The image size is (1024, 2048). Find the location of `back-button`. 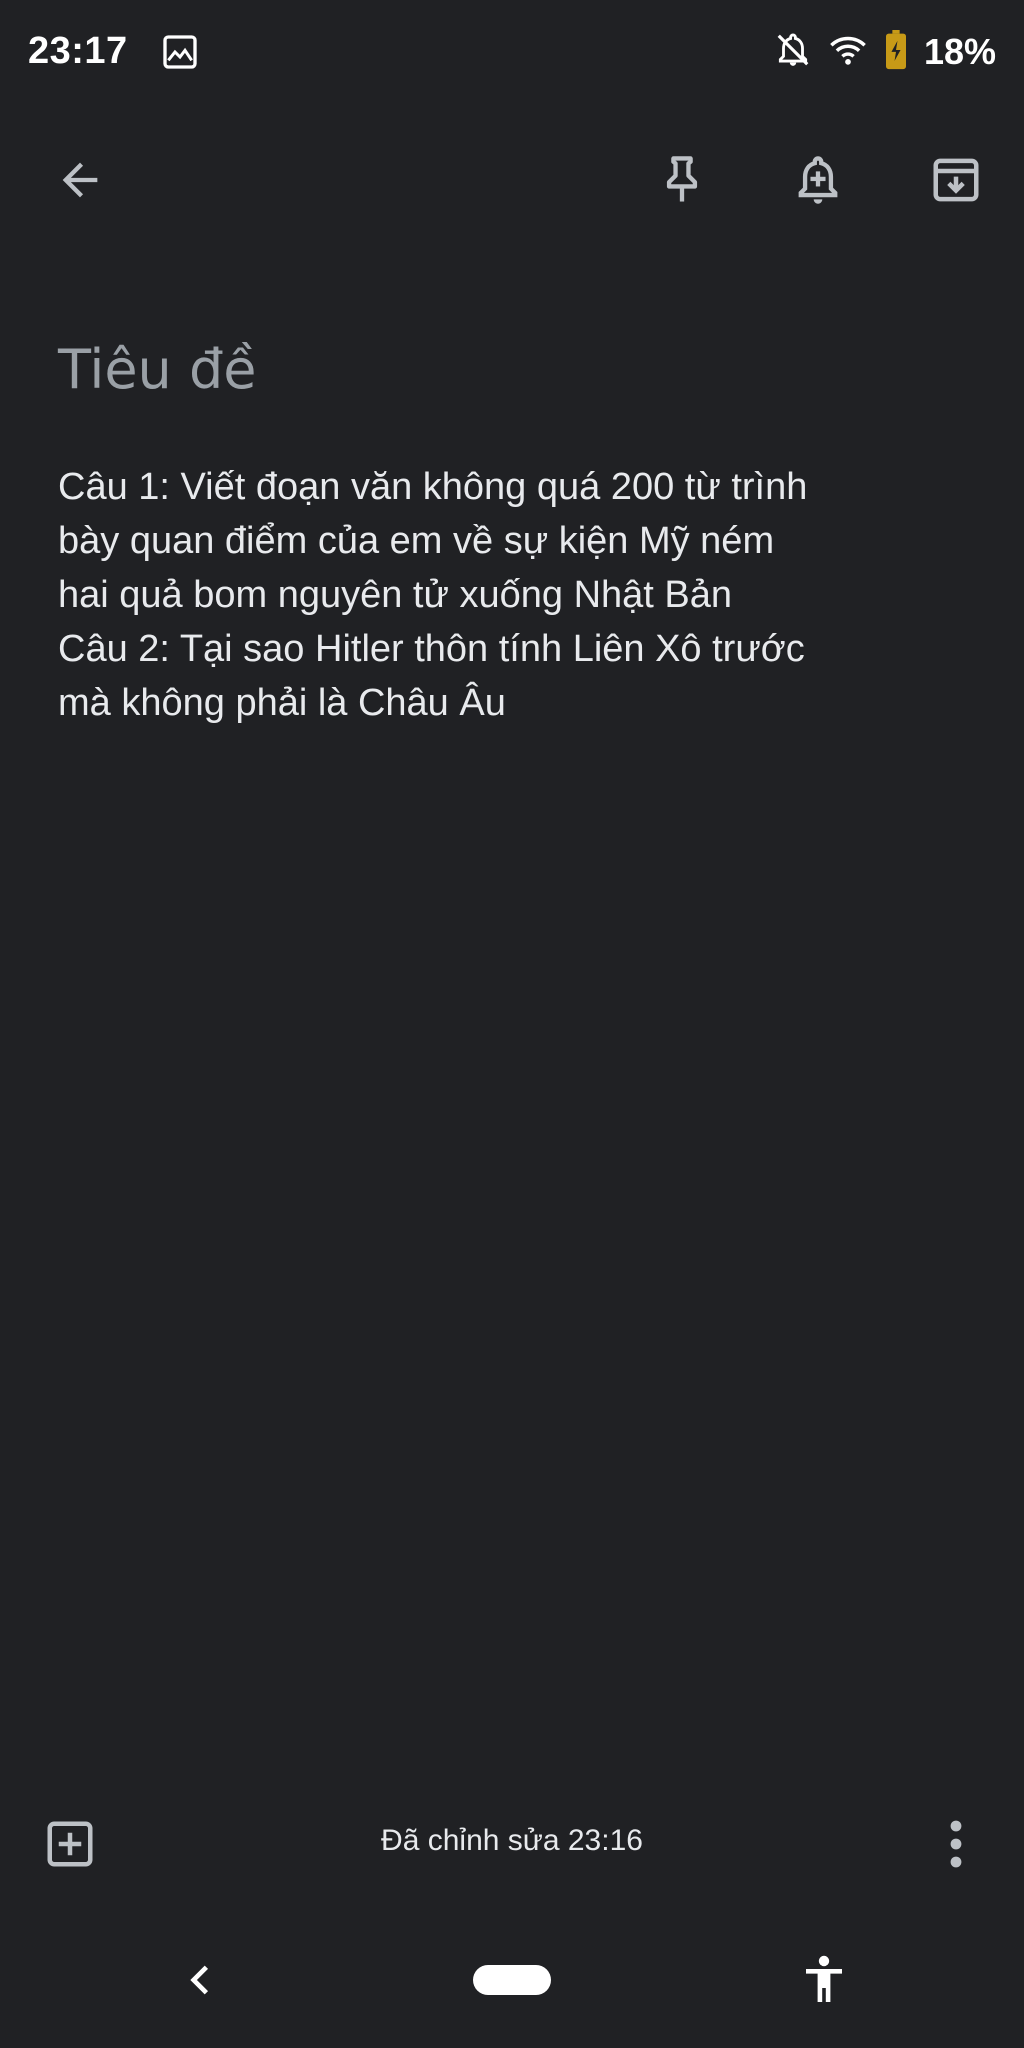

back-button is located at coordinates (80, 180).